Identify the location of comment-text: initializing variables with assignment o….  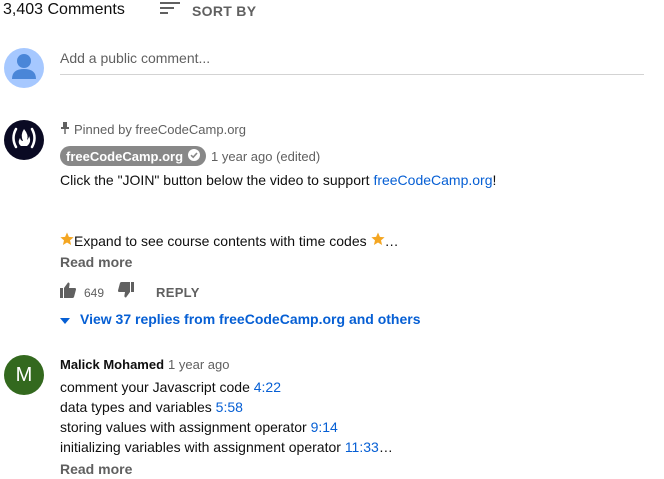
(202, 447).